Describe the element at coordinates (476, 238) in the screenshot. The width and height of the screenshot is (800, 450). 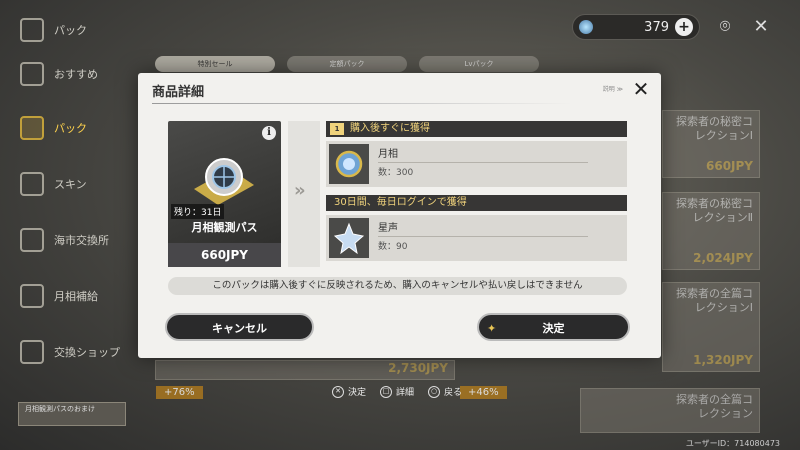
I see `reward-item: 星声 数：90` at that location.